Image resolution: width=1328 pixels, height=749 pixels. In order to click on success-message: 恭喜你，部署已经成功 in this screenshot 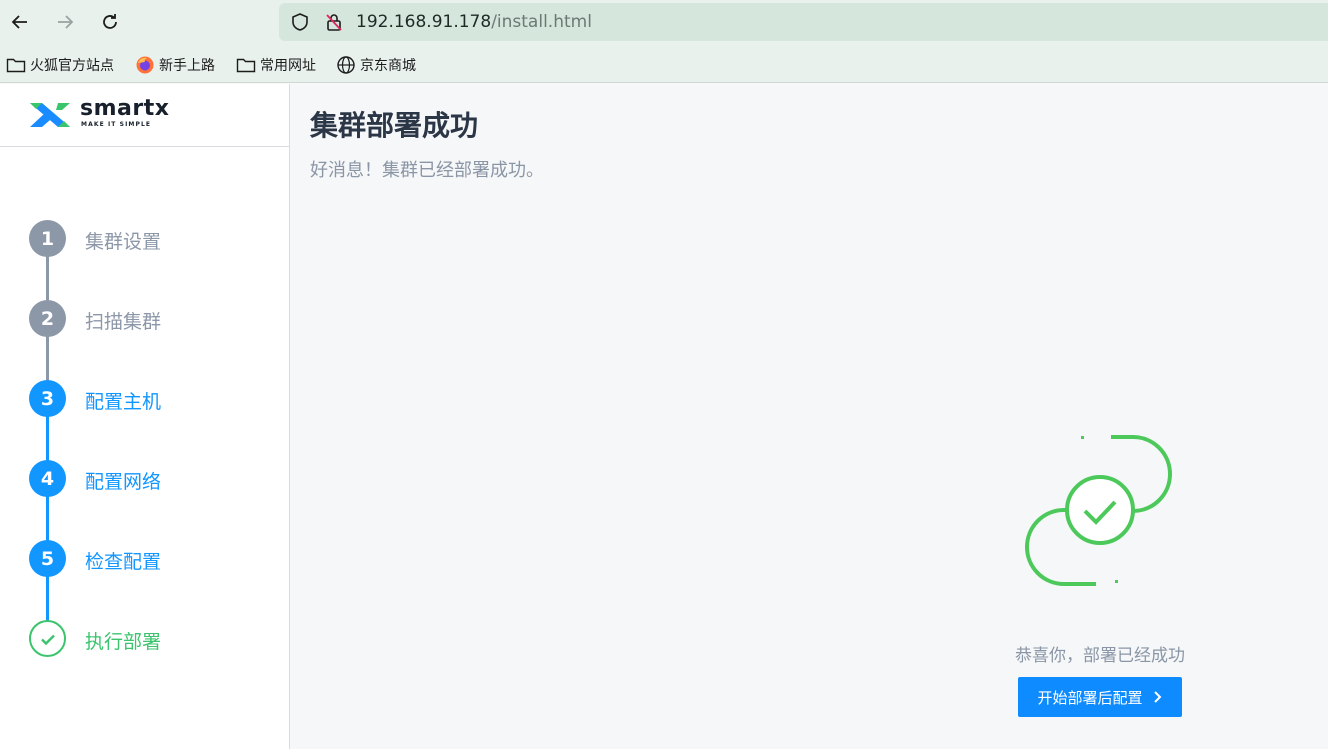, I will do `click(1100, 656)`.